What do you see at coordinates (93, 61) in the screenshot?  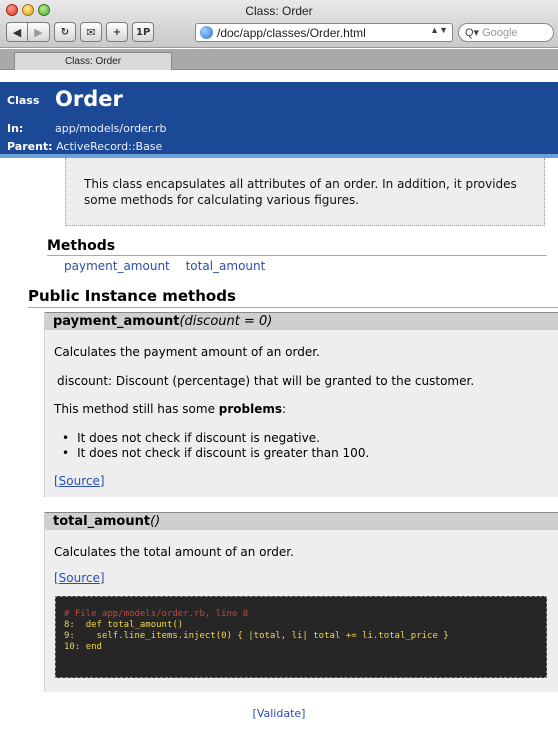 I see `tab-class-order: Class: Order` at bounding box center [93, 61].